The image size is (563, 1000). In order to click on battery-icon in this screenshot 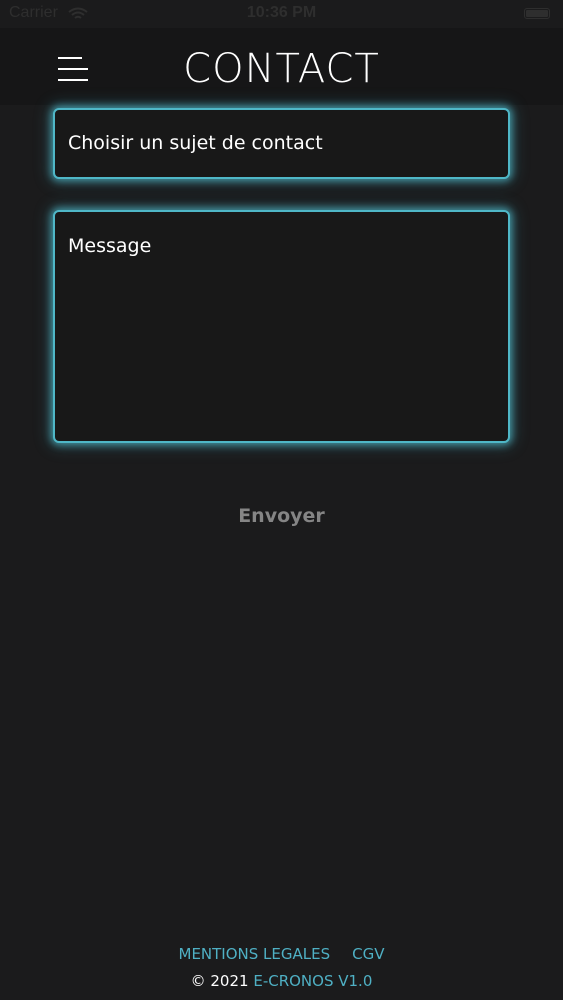, I will do `click(537, 13)`.